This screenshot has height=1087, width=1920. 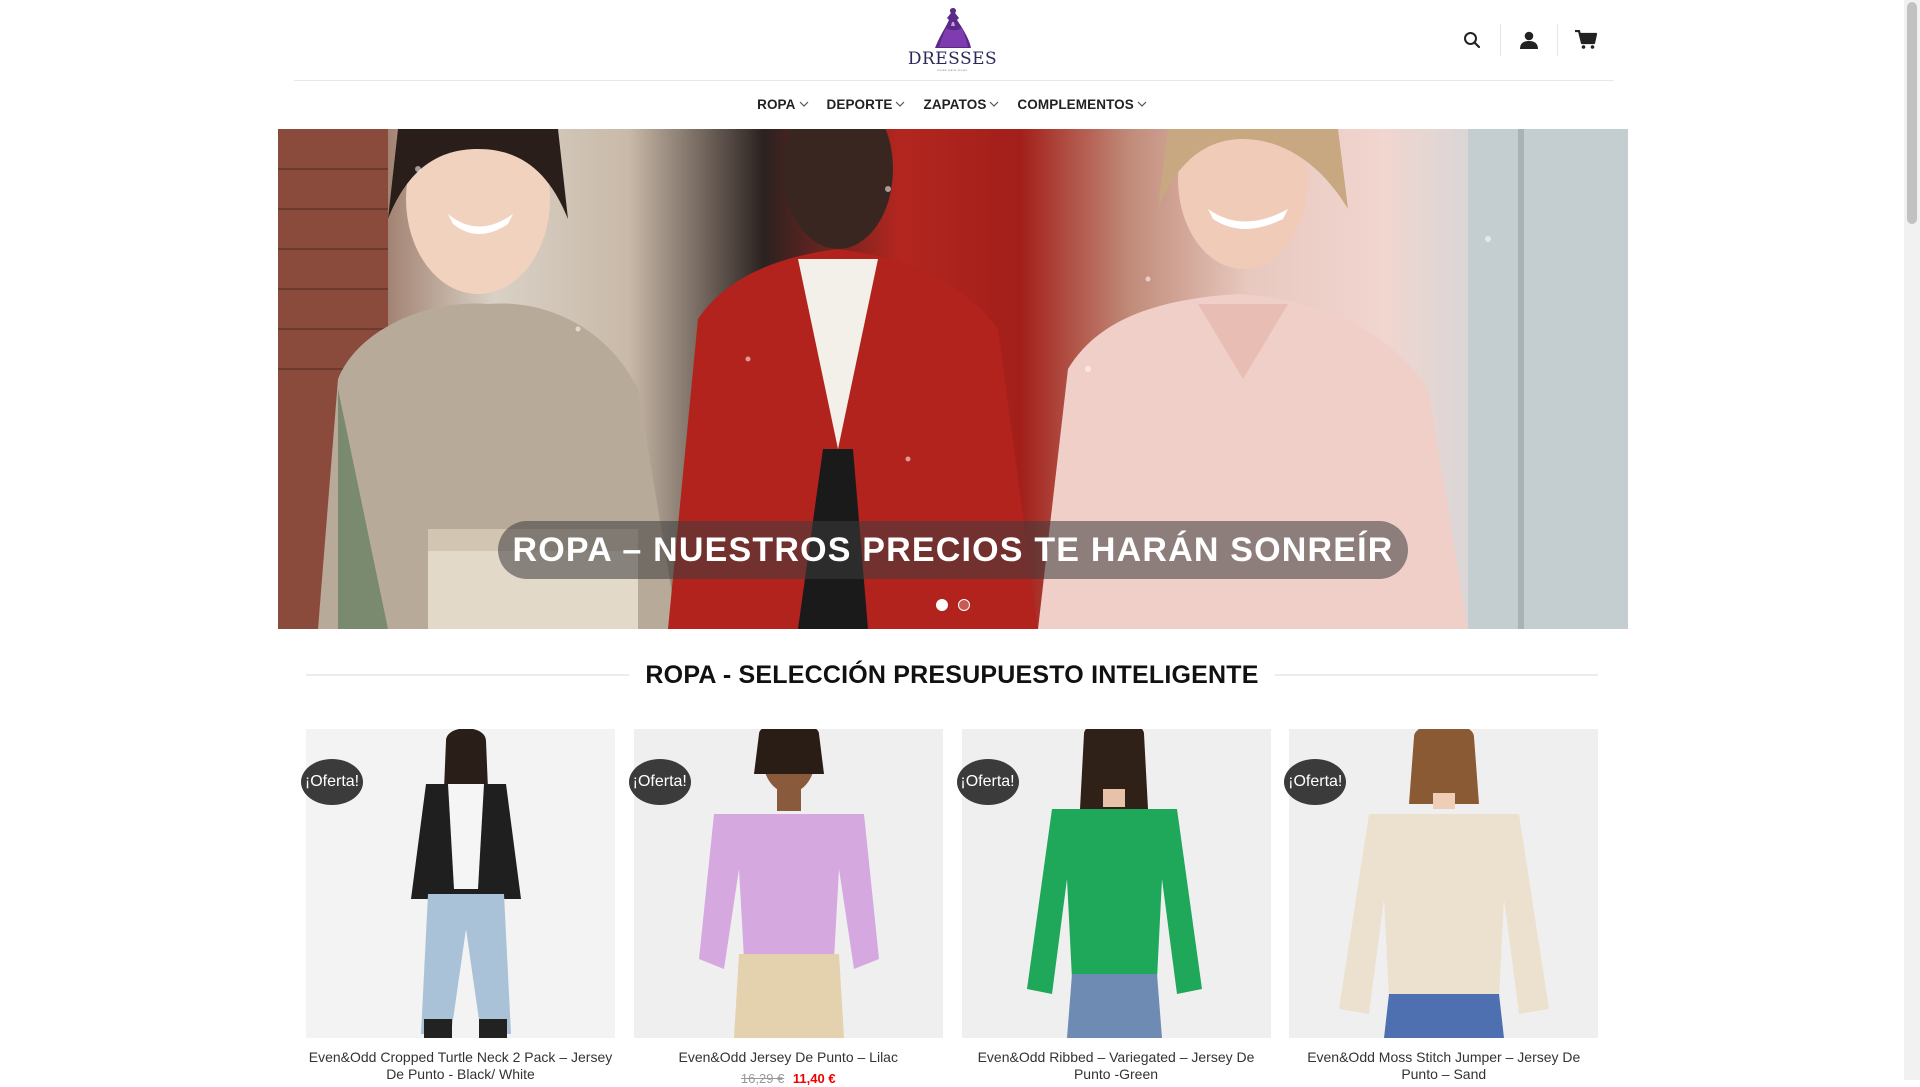 I want to click on nav-item-ropa: ROPA, so click(x=782, y=104).